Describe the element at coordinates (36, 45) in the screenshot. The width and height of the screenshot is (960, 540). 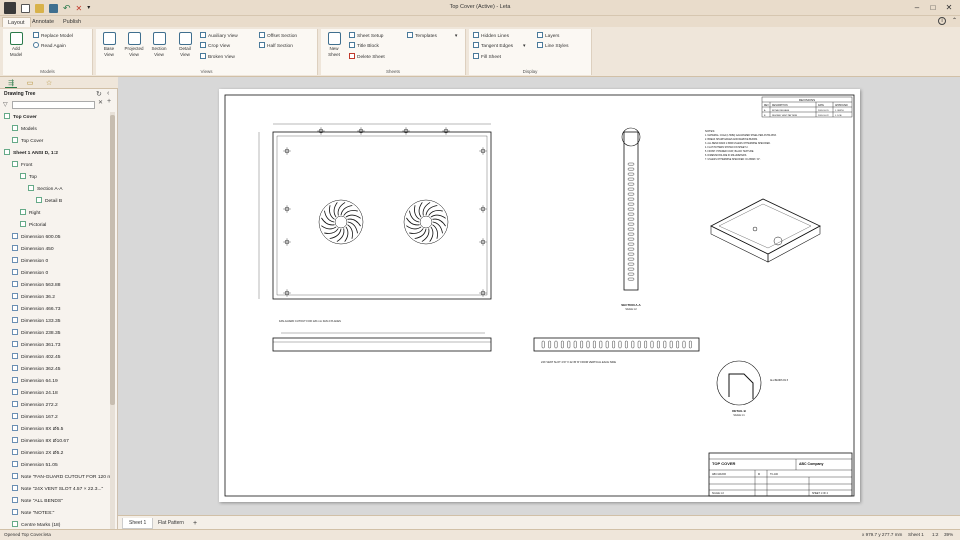
I see `refresh-icon` at that location.